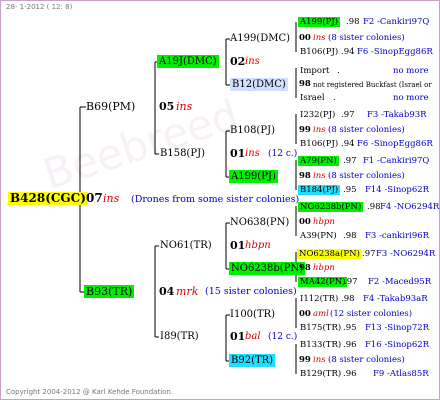 The width and height of the screenshot is (440, 400). What do you see at coordinates (396, 22) in the screenshot?
I see `g4-location: F2 -Cankiri97Q` at bounding box center [396, 22].